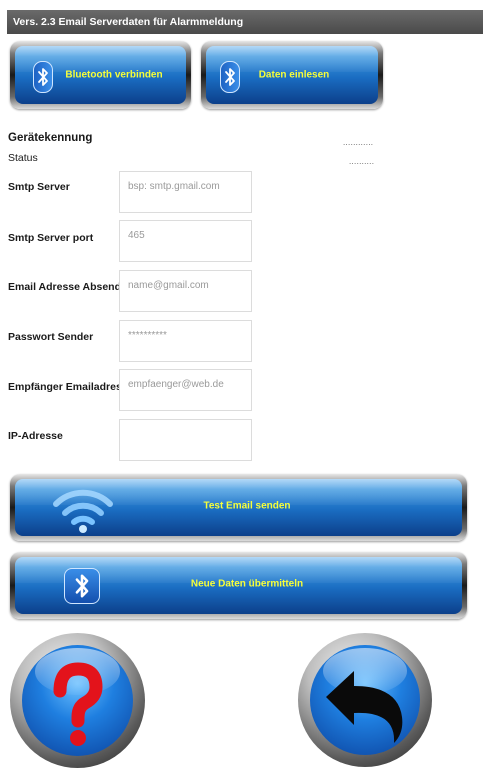 The image size is (483, 769). I want to click on help-button, so click(77, 700).